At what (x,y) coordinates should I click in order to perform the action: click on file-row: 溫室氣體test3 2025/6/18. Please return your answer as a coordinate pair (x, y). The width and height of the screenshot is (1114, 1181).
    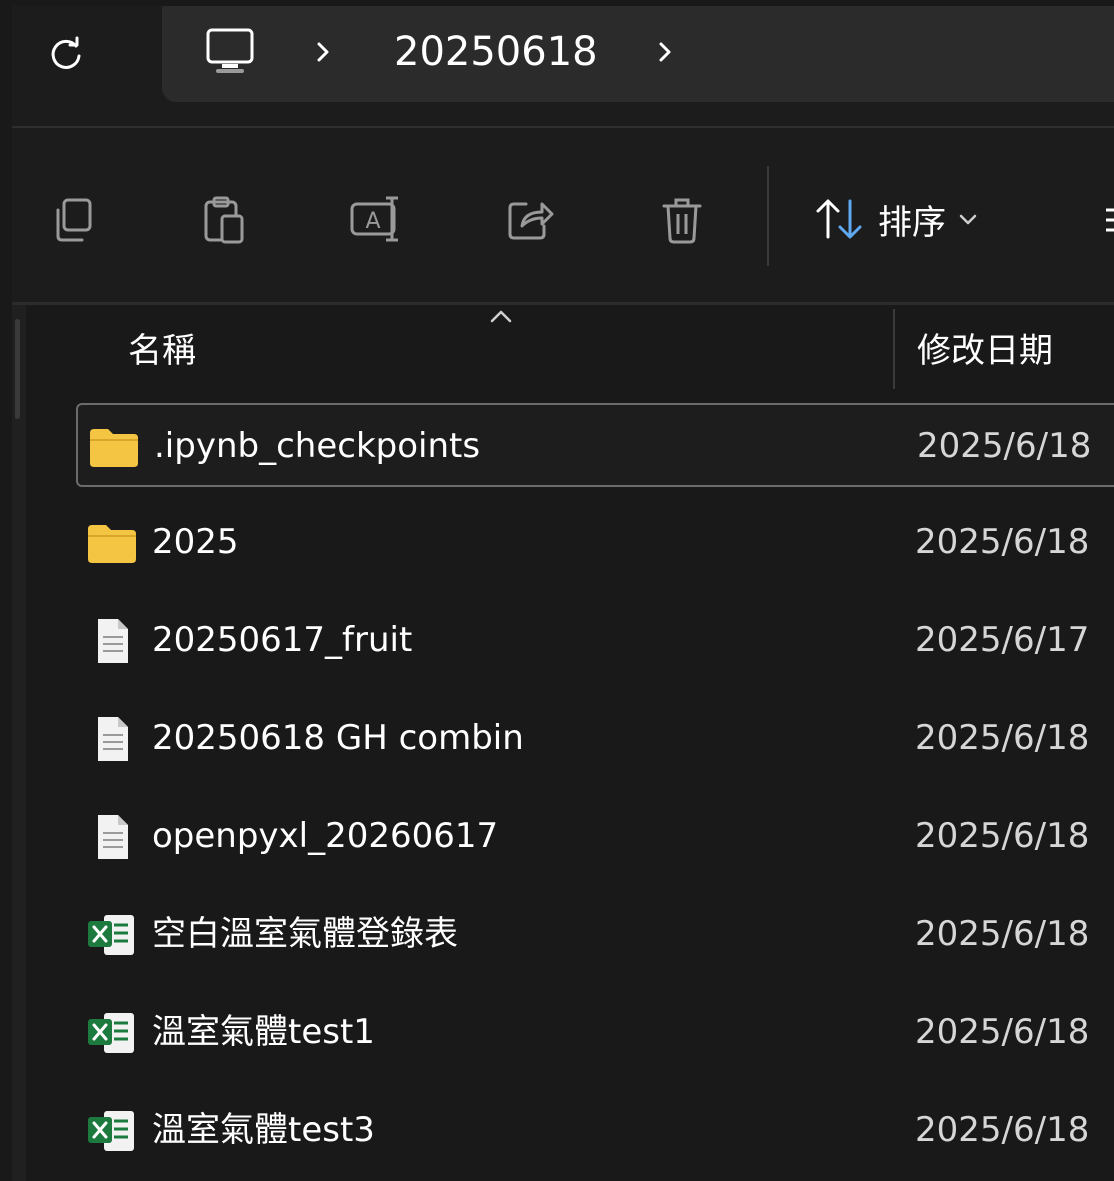
    Looking at the image, I should click on (595, 1131).